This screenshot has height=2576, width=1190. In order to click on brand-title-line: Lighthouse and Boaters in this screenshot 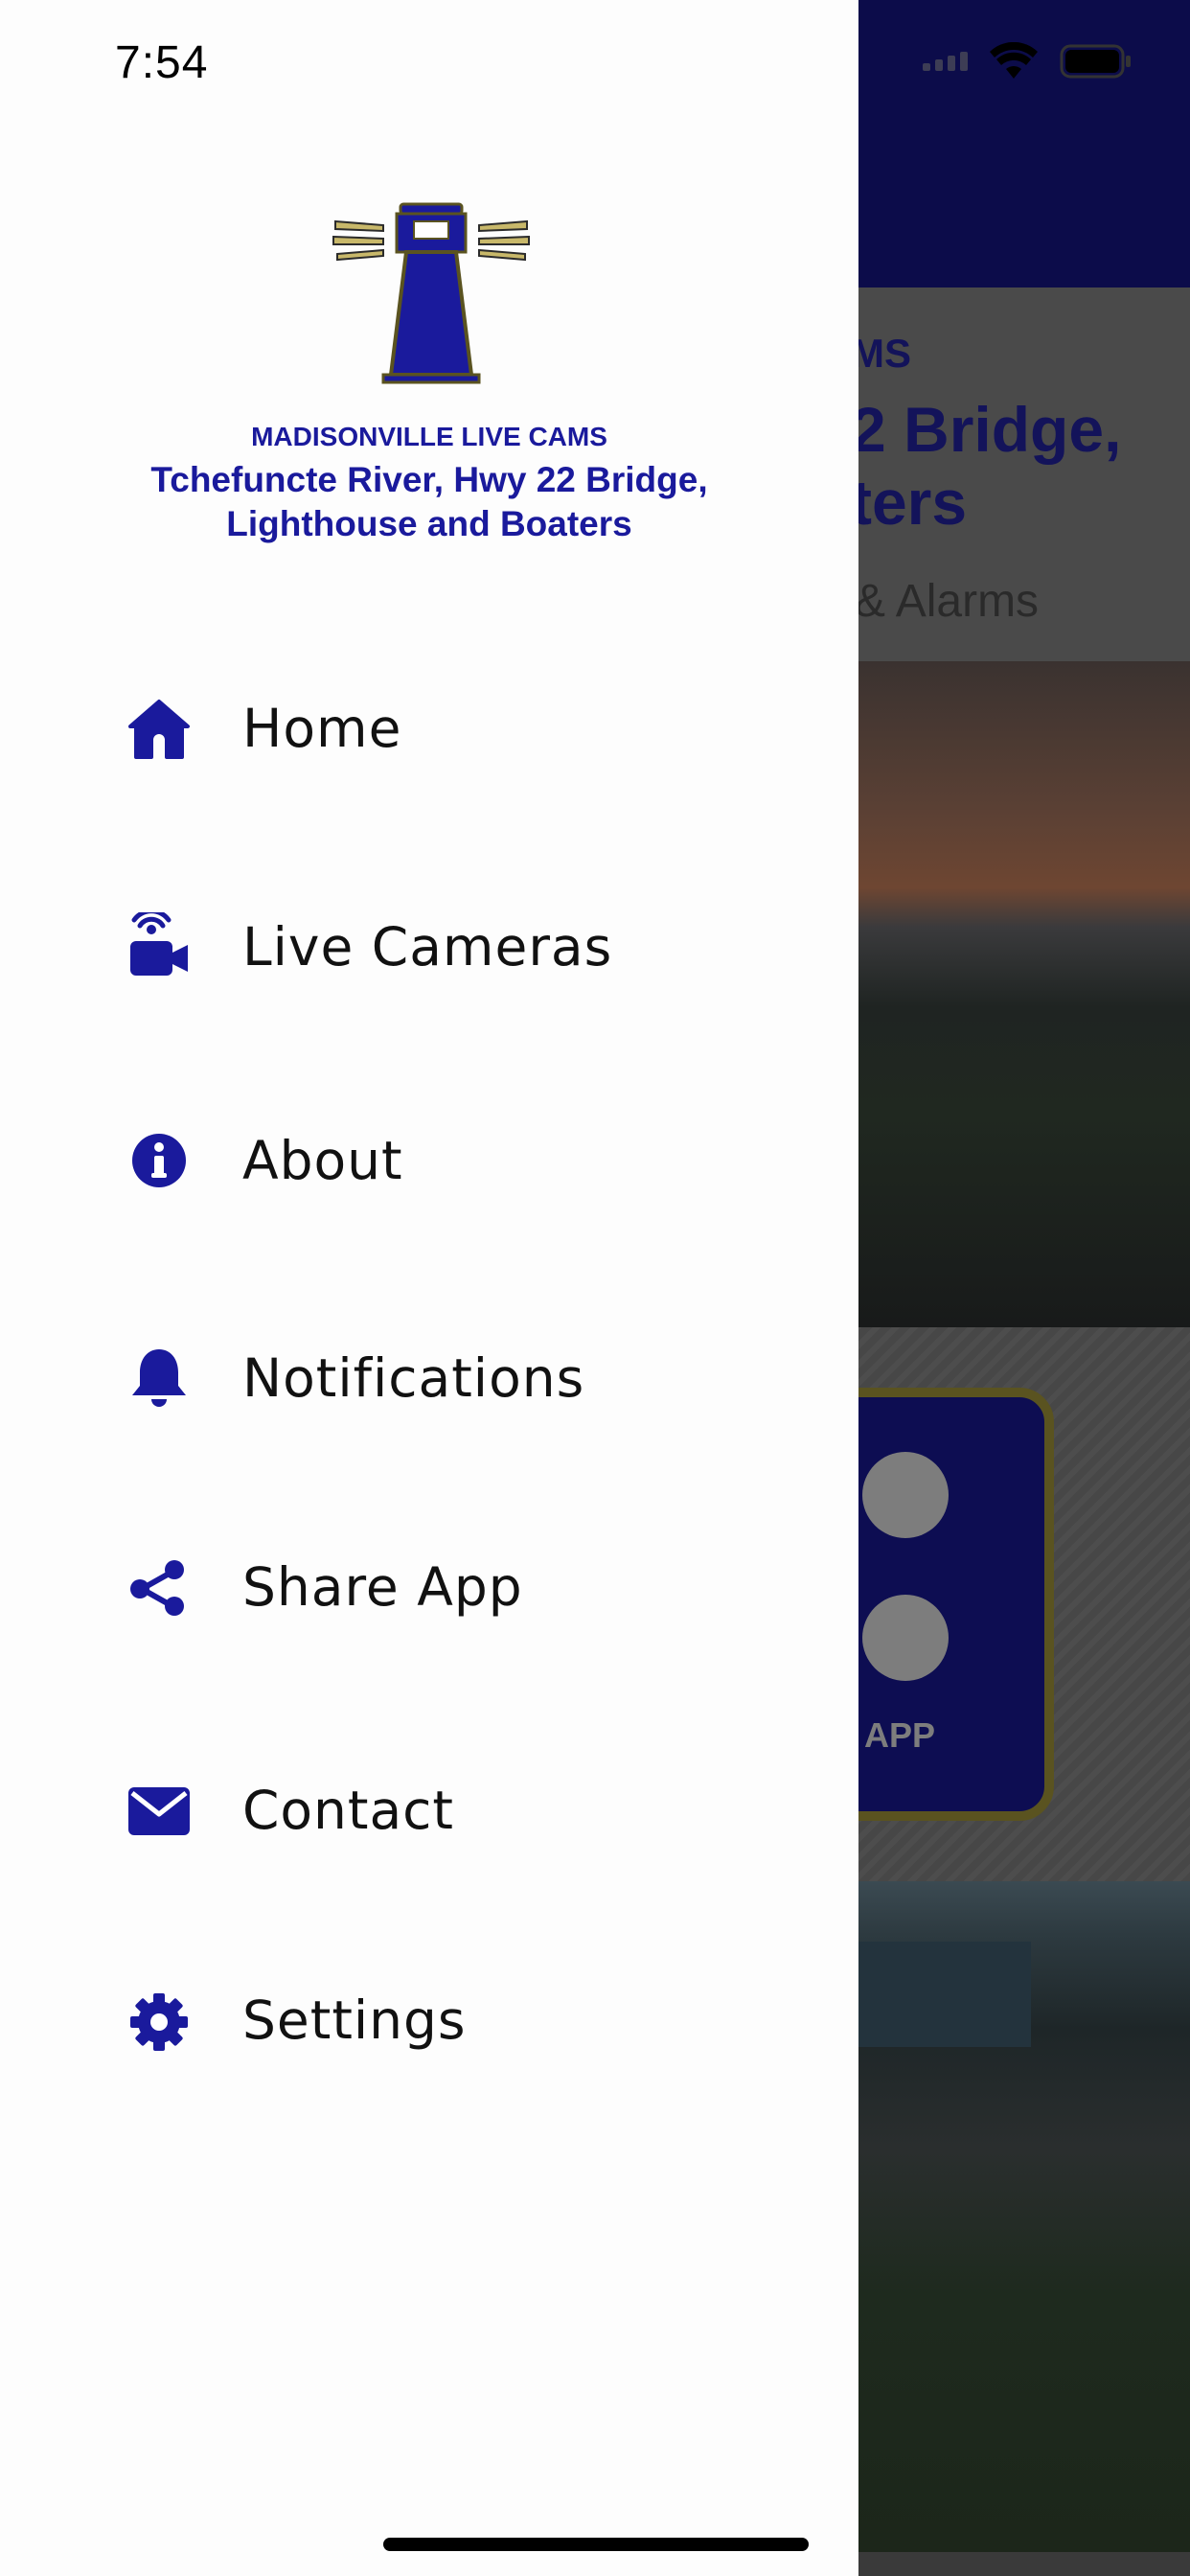, I will do `click(429, 523)`.